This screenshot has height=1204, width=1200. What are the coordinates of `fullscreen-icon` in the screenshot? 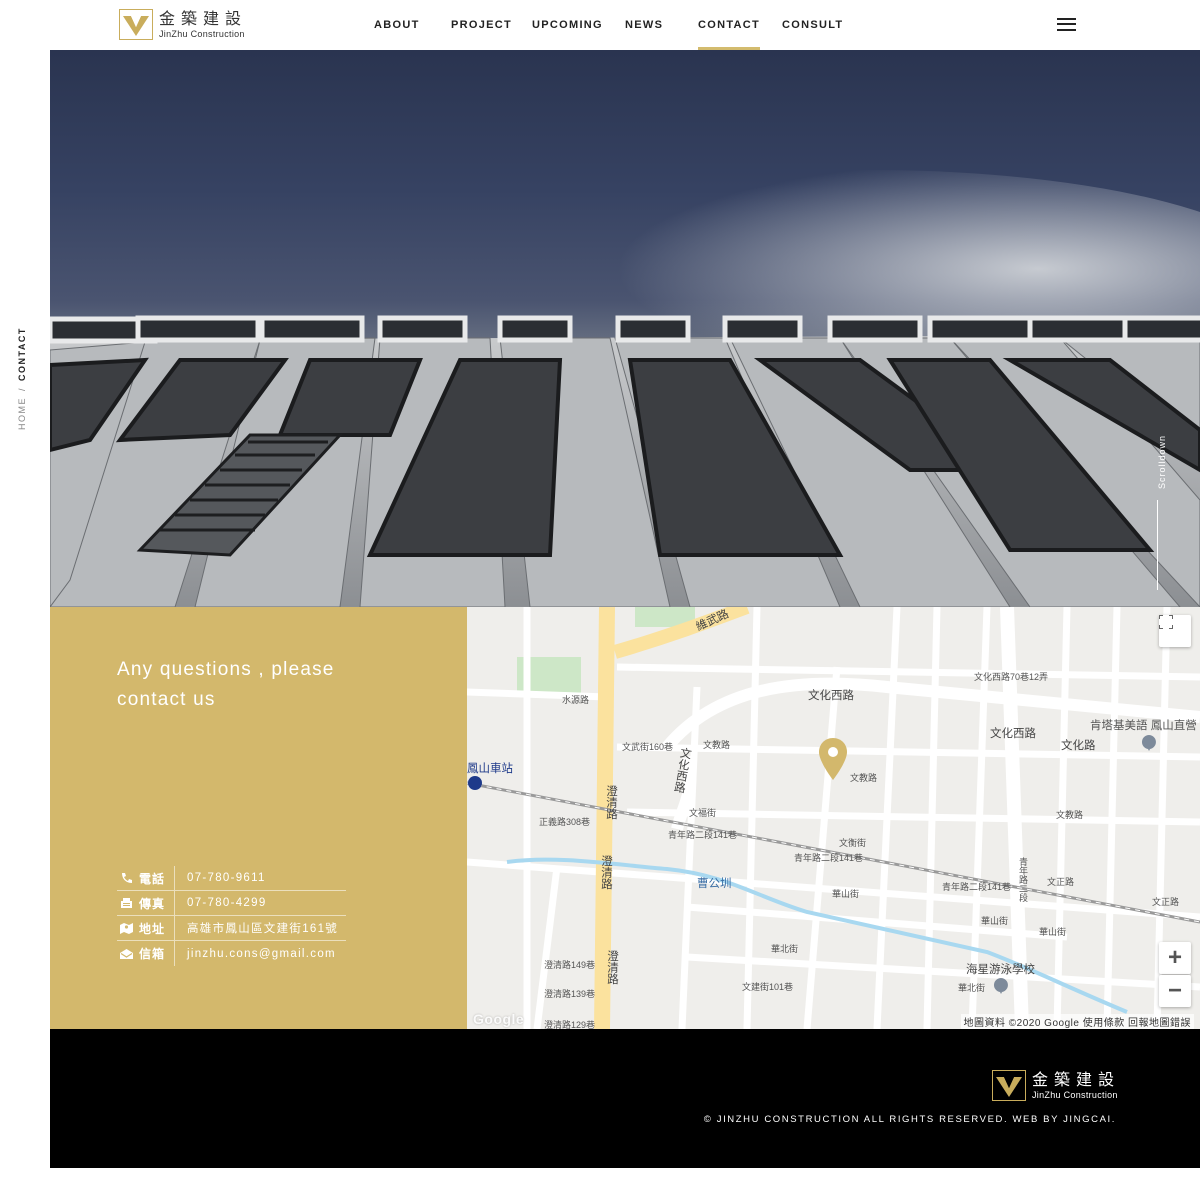 It's located at (1175, 631).